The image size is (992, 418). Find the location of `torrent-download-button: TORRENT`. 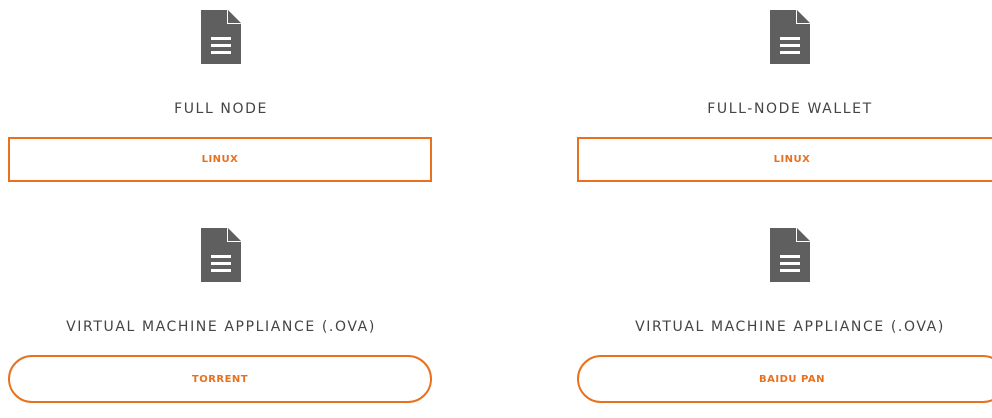

torrent-download-button: TORRENT is located at coordinates (220, 379).